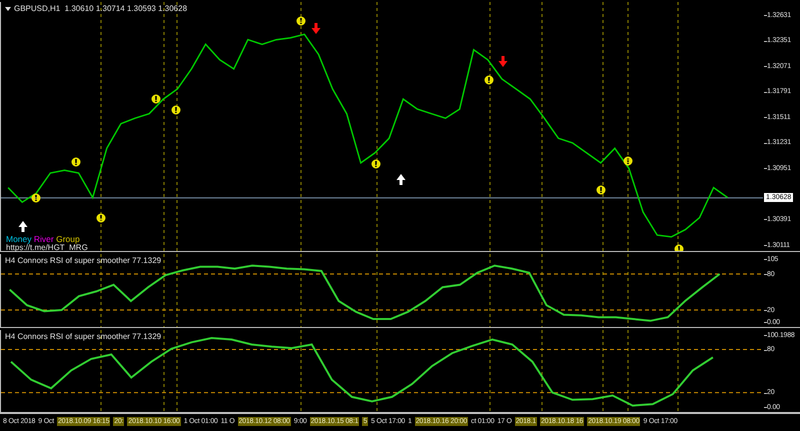 This screenshot has width=800, height=431. Describe the element at coordinates (43, 239) in the screenshot. I see `brand-text: Money River Group` at that location.